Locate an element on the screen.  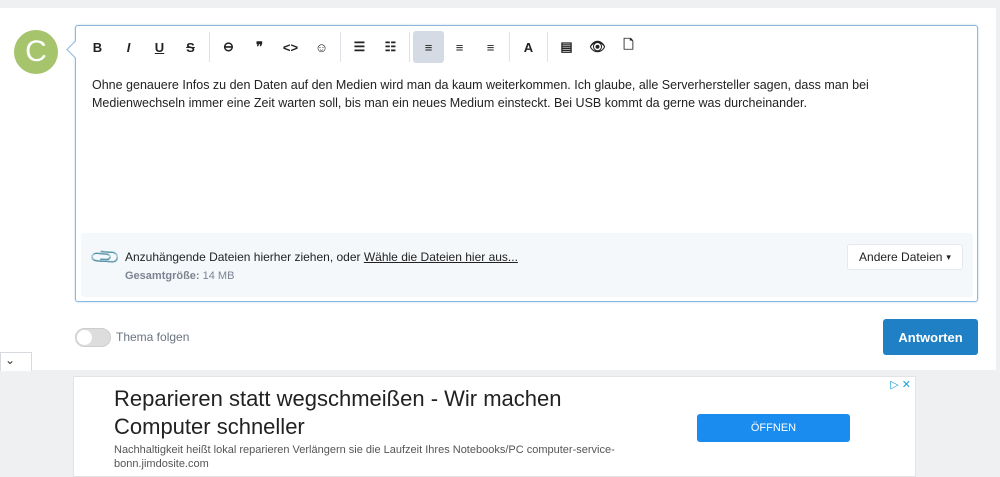
bold-icon: B is located at coordinates (97, 47).